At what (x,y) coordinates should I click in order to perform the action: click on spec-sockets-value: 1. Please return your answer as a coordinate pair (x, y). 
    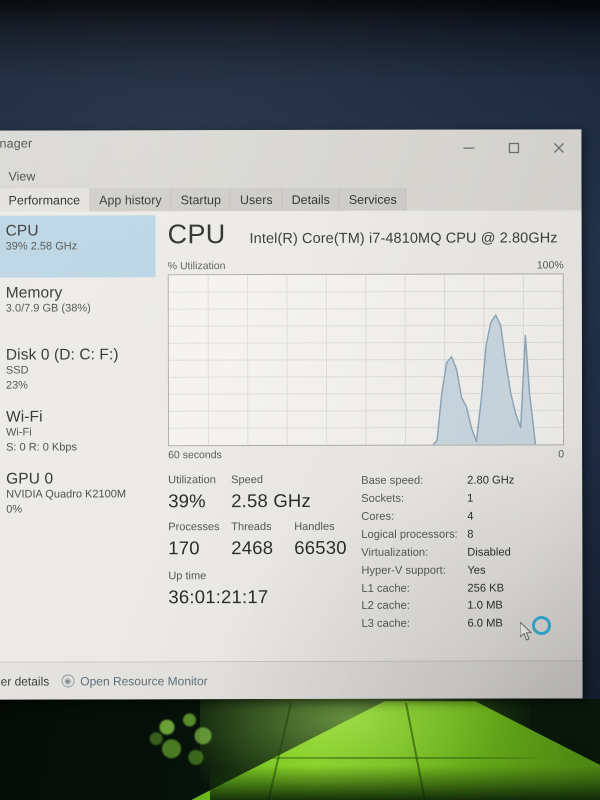
    Looking at the image, I should click on (470, 498).